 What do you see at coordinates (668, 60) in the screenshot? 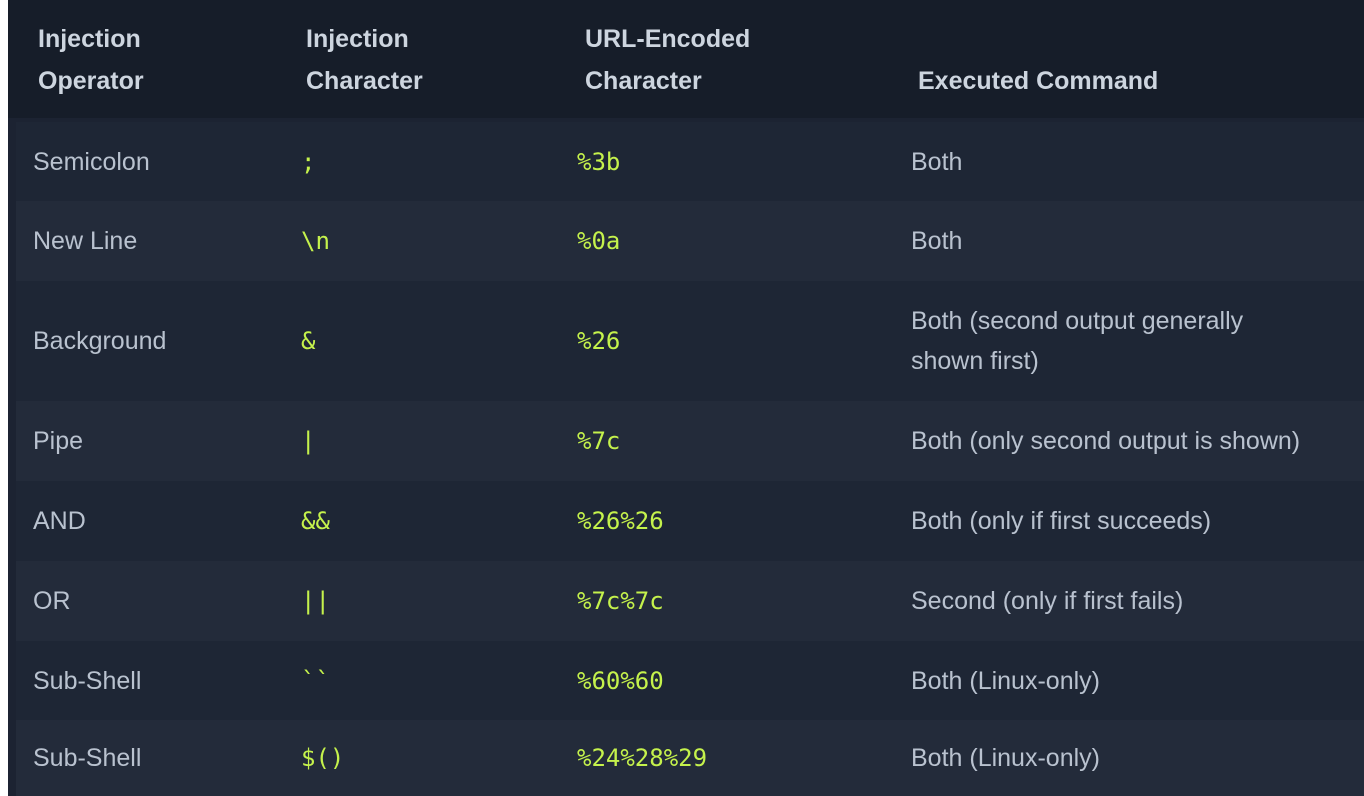
I see `header-url-encoded-character: URL-Encoded Character` at bounding box center [668, 60].